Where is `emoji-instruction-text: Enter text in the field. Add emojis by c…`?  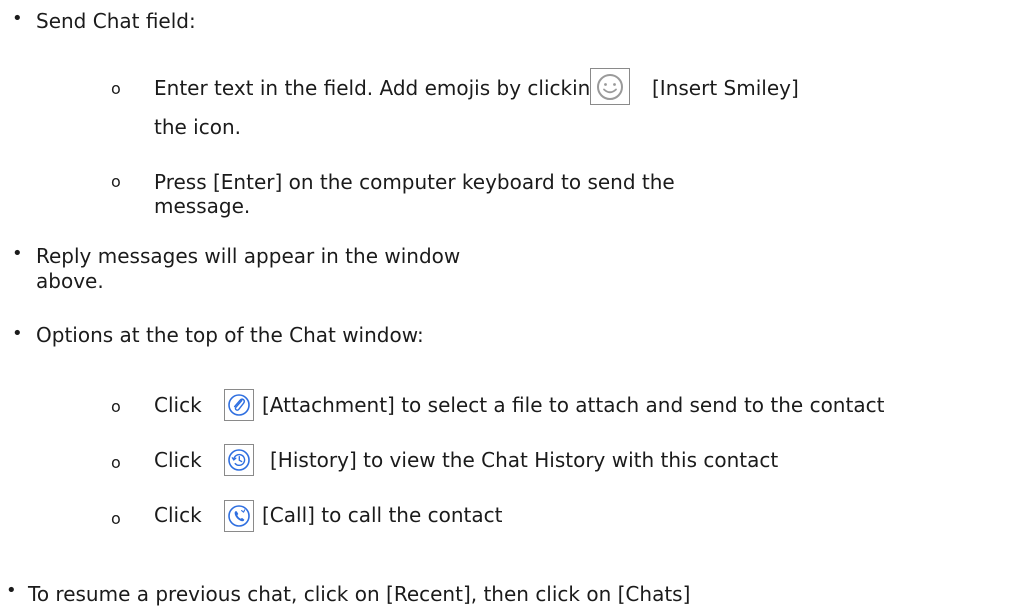 emoji-instruction-text: Enter text in the field. Add emojis by c… is located at coordinates (379, 88).